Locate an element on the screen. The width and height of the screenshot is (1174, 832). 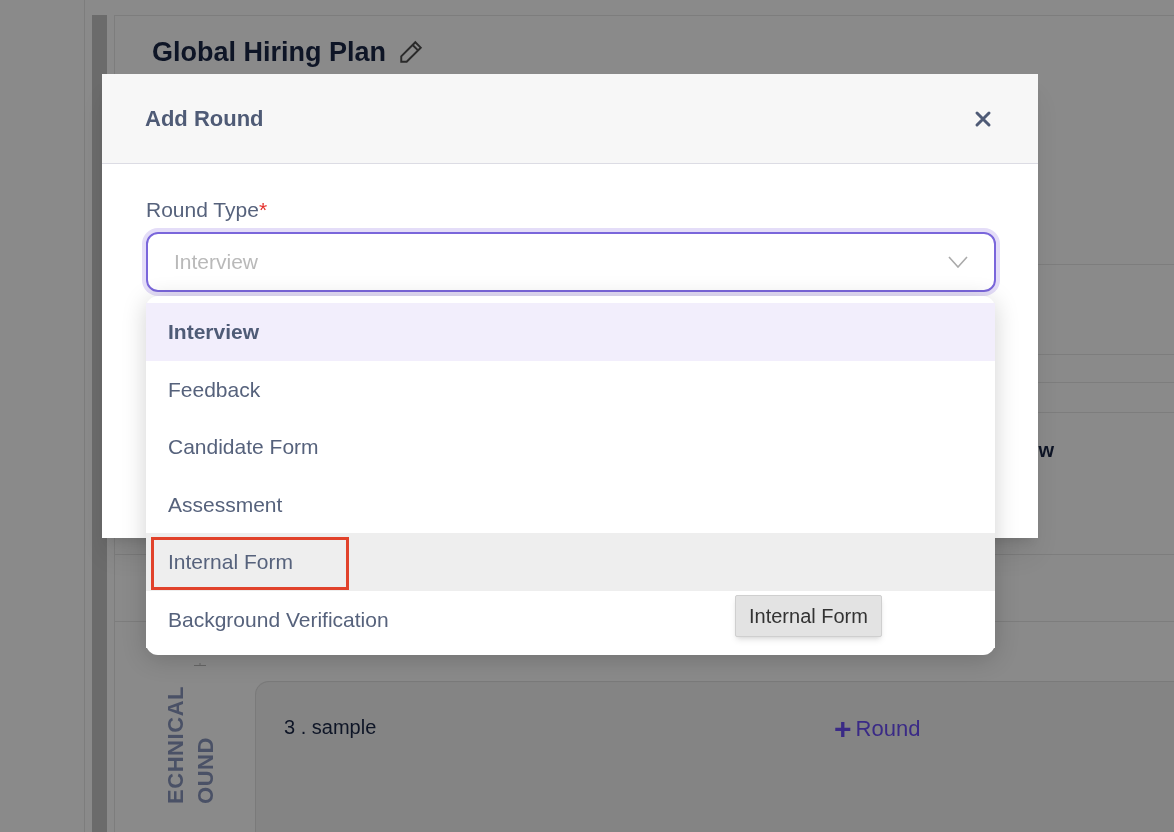
stage-label: OUND is located at coordinates (206, 770).